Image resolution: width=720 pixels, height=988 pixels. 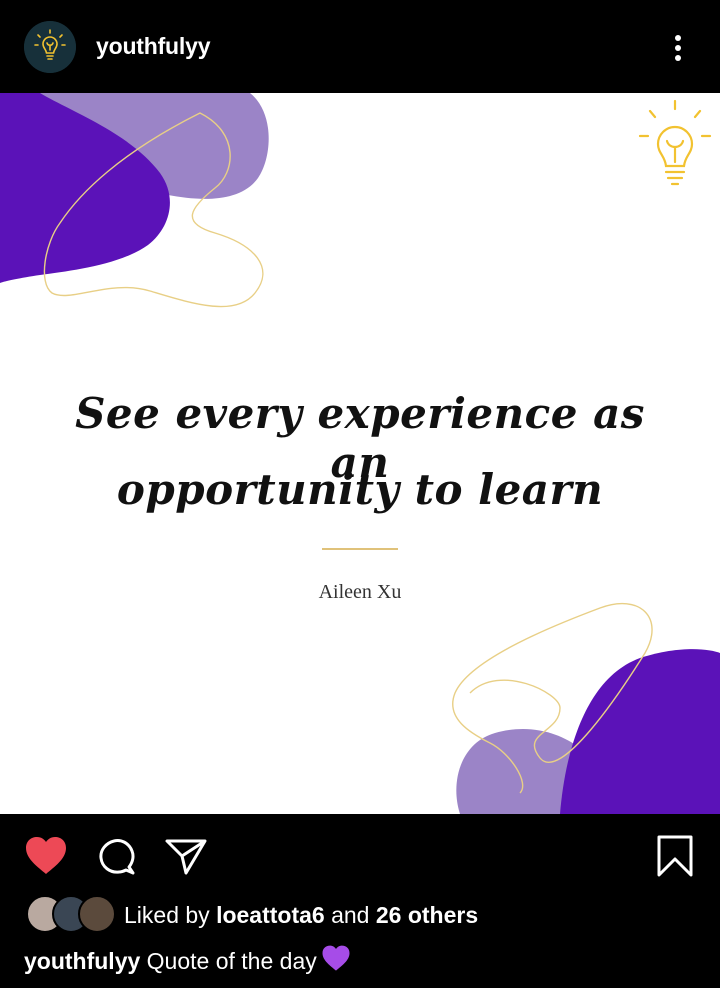 I want to click on purple-heart-icon, so click(x=336, y=961).